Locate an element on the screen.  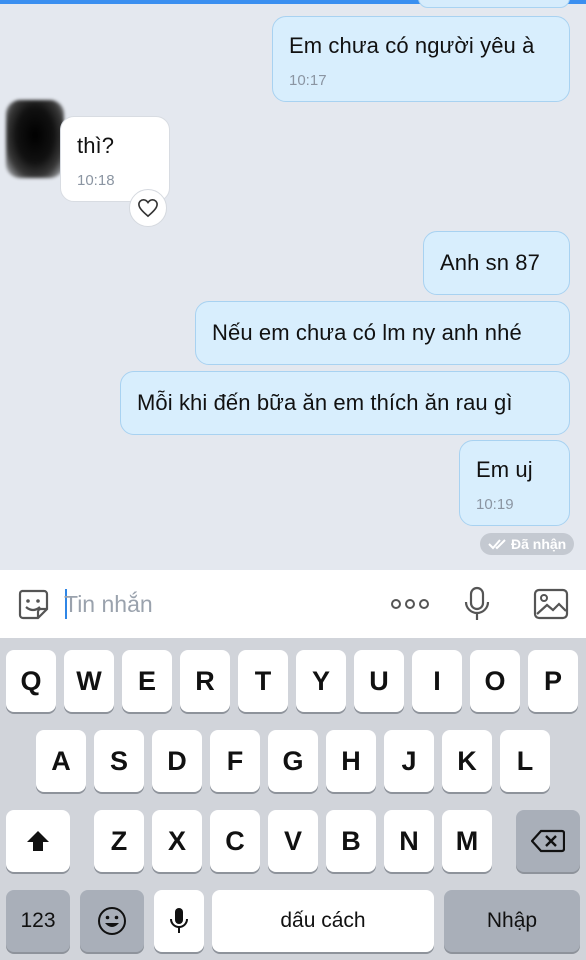
delivery-status-badge: Đã nhận is located at coordinates (527, 544).